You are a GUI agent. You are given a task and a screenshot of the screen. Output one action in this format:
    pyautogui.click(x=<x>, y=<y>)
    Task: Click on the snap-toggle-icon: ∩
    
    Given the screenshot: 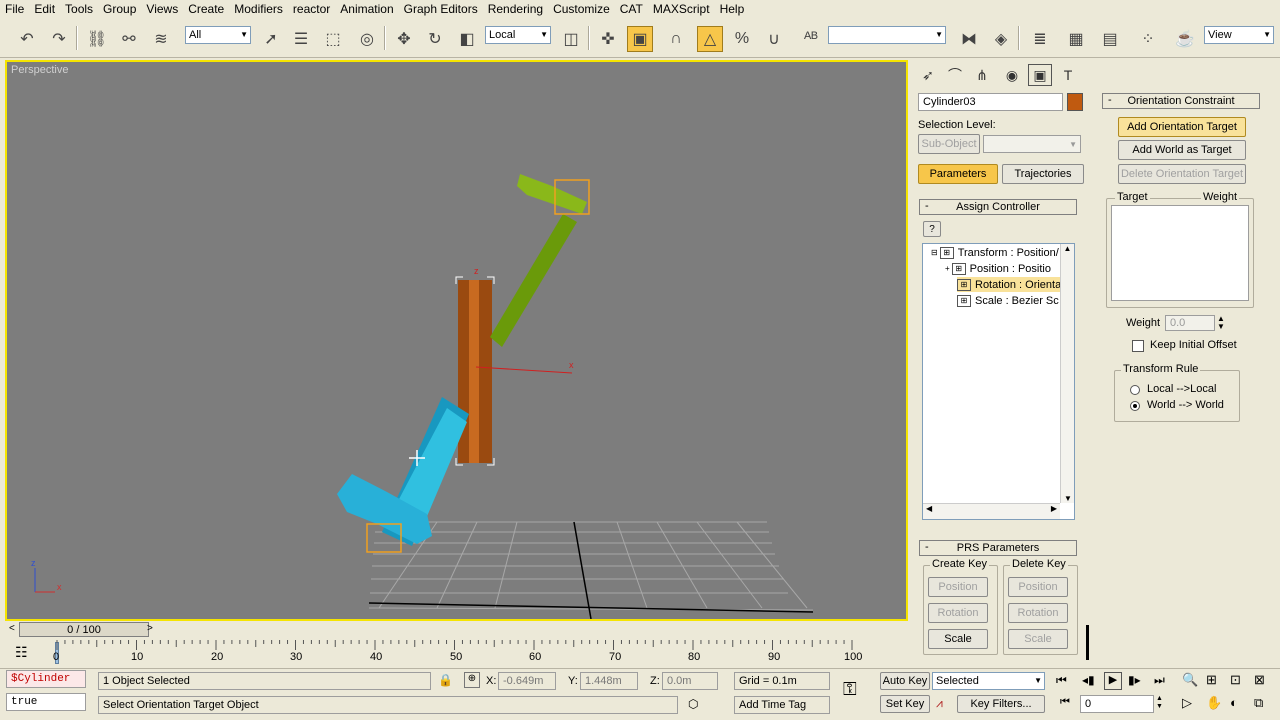 What is the action you would take?
    pyautogui.click(x=676, y=39)
    